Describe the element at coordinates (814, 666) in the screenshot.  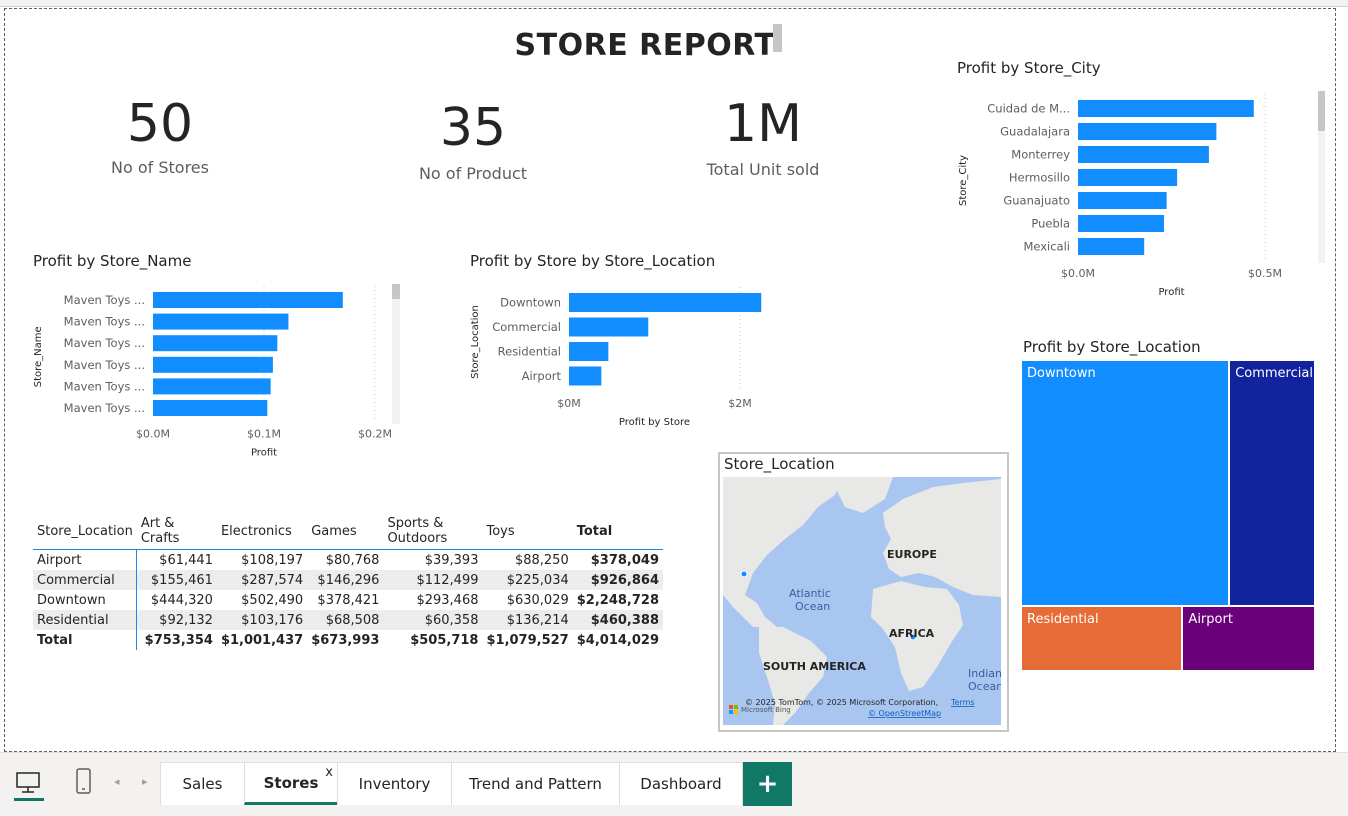
I see `map-label-south-america: SOUTH AMERICA` at that location.